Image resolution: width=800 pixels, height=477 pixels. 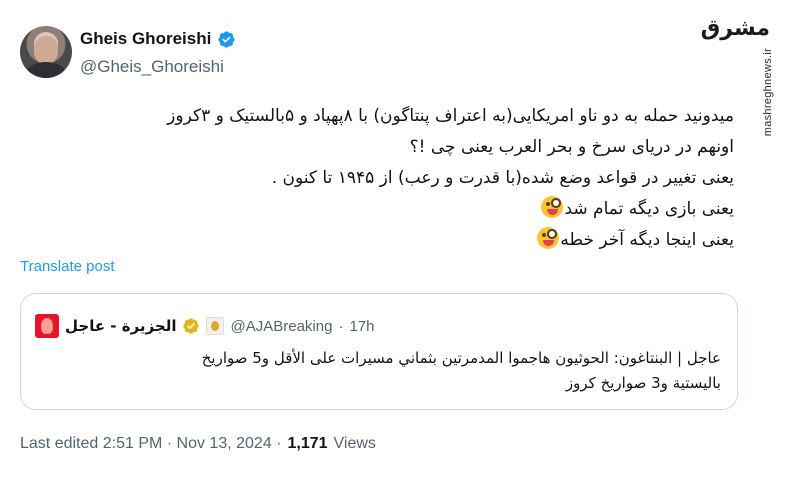 What do you see at coordinates (150, 444) in the screenshot?
I see `edited-timestamp: Last edited 2:51 PM · Nov 13, 2024 ·` at bounding box center [150, 444].